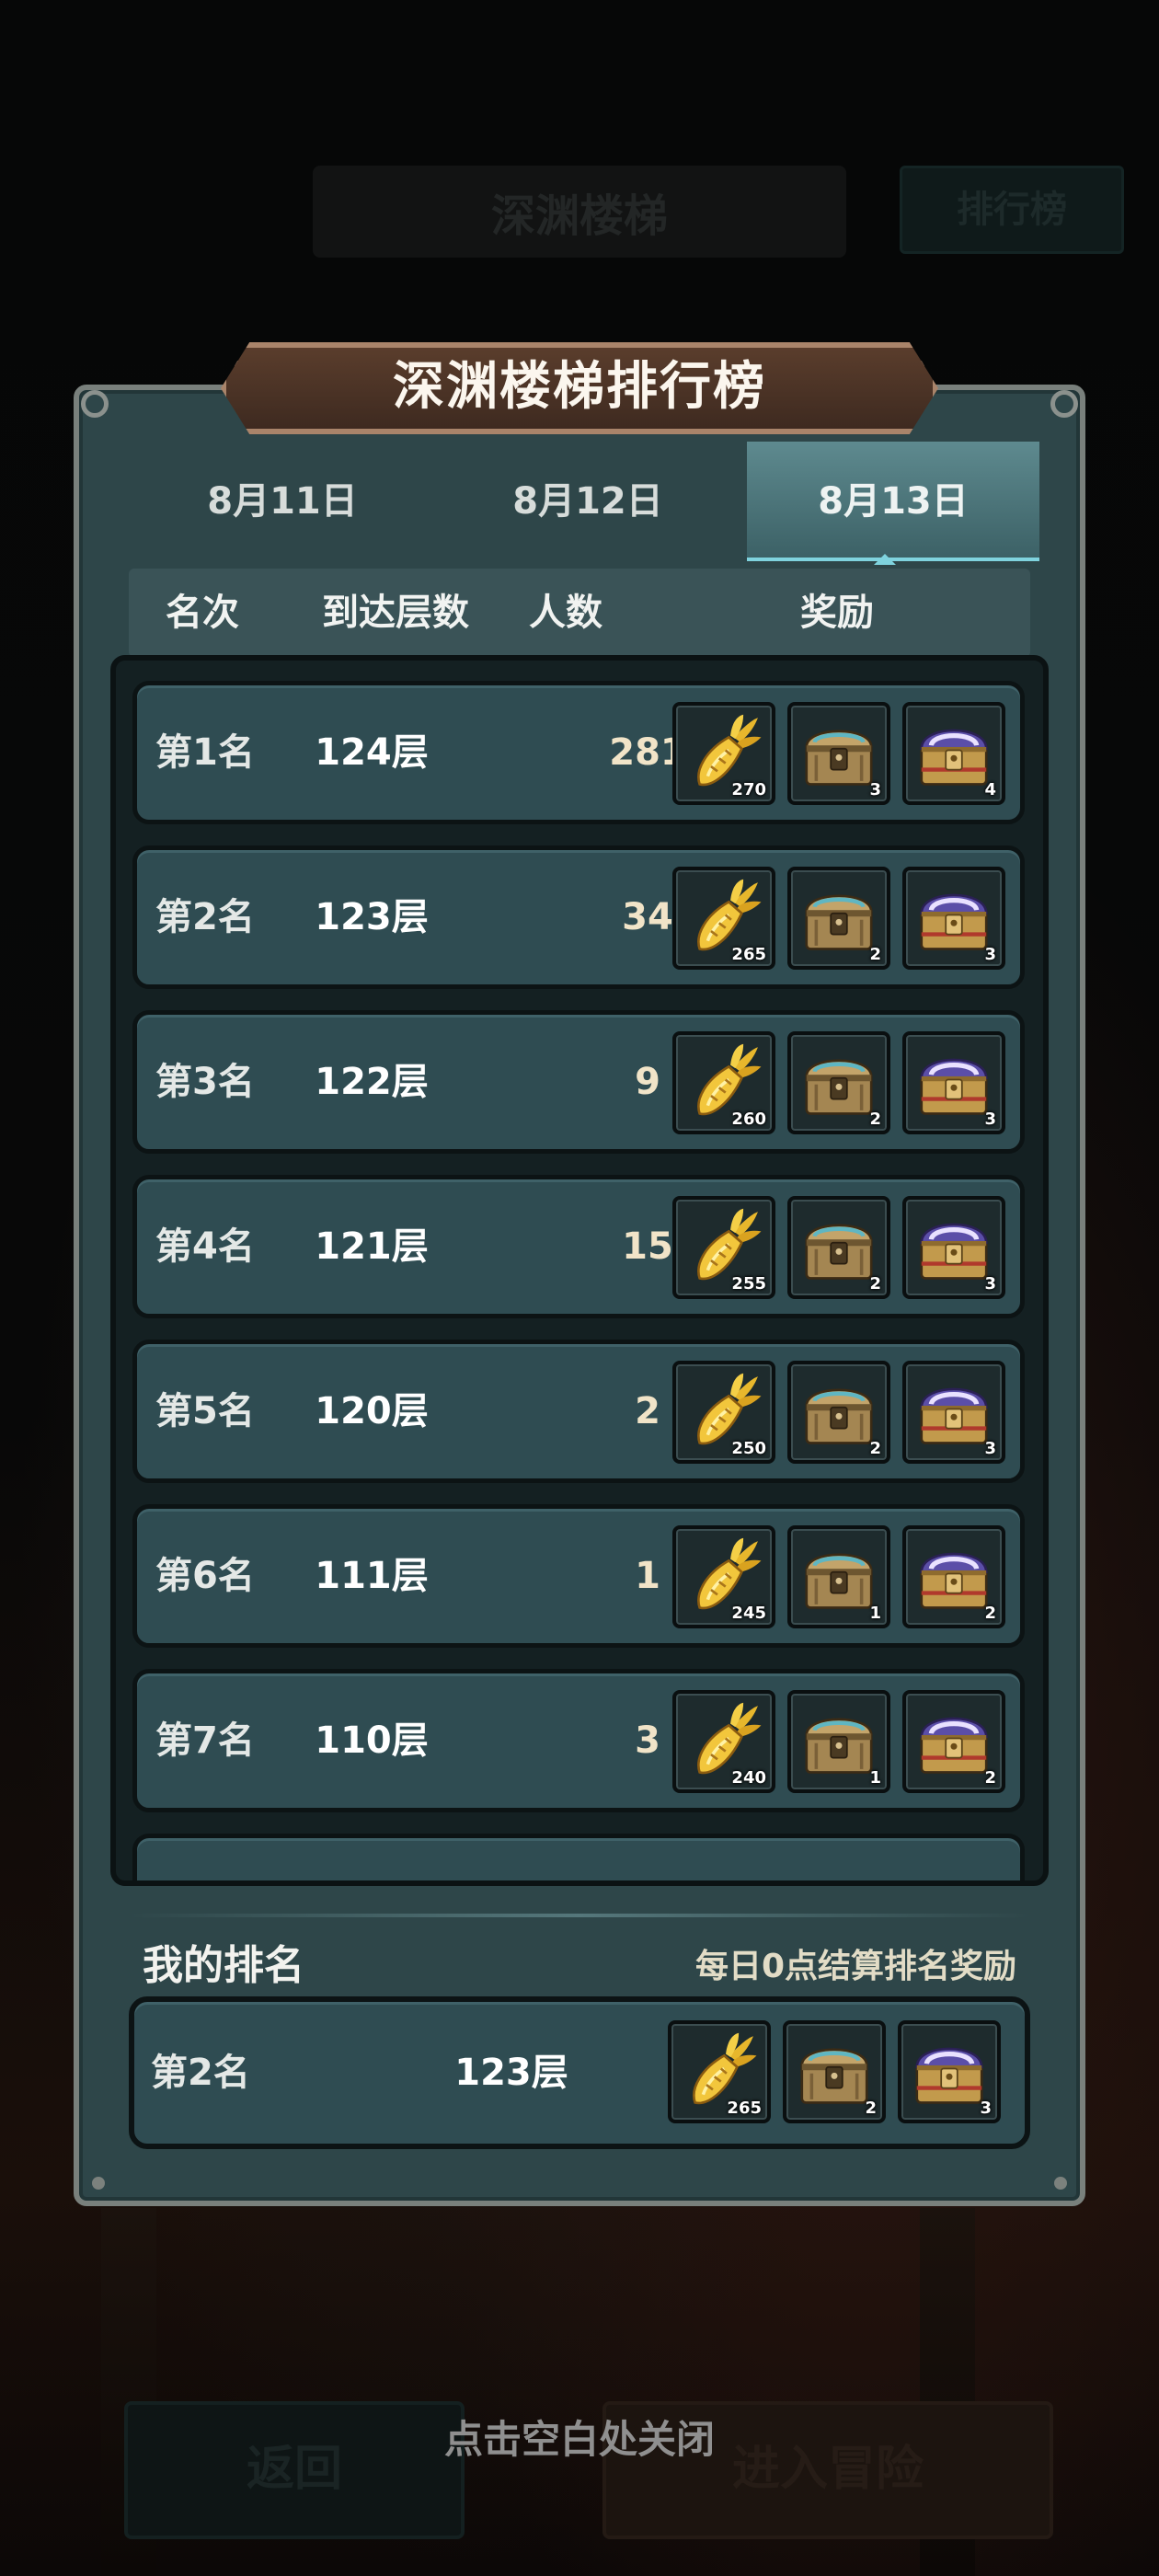 Image resolution: width=1159 pixels, height=2576 pixels. Describe the element at coordinates (579, 1915) in the screenshot. I see `section-divider` at that location.